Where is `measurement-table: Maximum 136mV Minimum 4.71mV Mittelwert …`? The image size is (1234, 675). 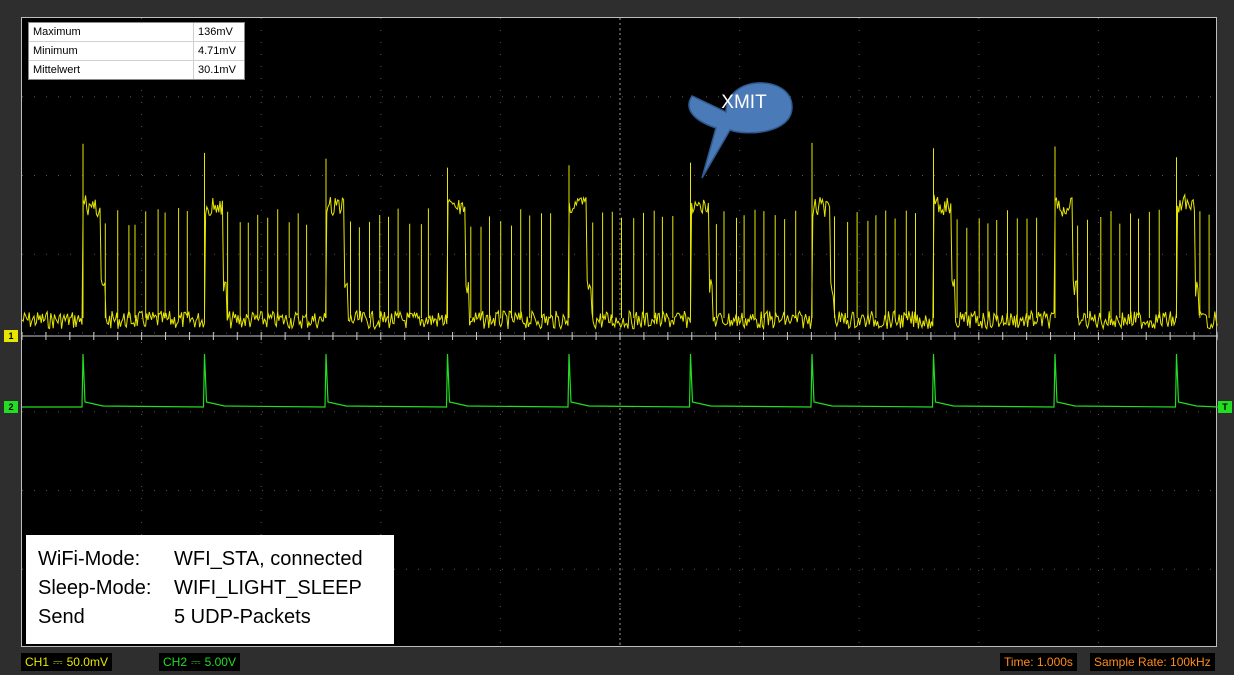 measurement-table: Maximum 136mV Minimum 4.71mV Mittelwert … is located at coordinates (136, 51).